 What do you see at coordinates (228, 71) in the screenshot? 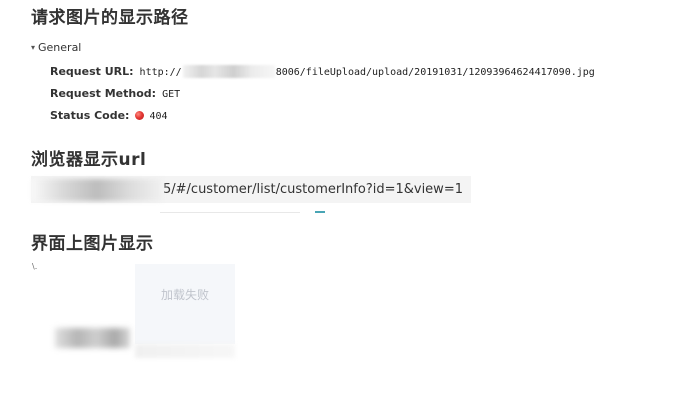
I see `redacted-host-blur` at bounding box center [228, 71].